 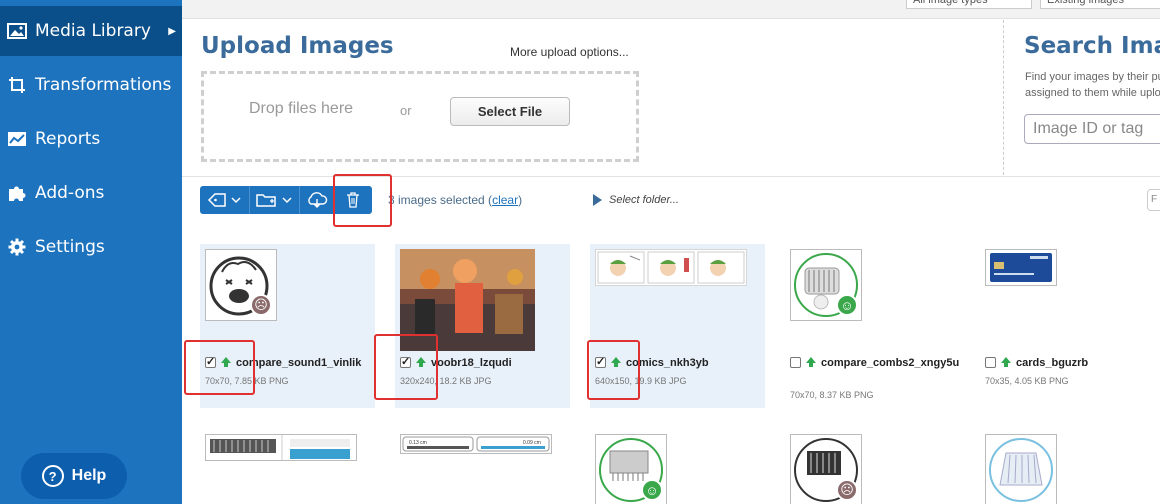 I want to click on comb-attachment-image, so click(x=1021, y=470).